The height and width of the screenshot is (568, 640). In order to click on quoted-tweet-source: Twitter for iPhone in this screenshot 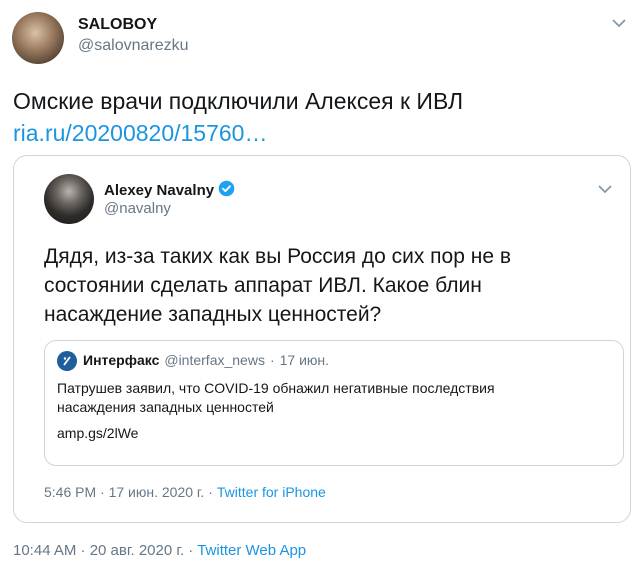, I will do `click(271, 492)`.